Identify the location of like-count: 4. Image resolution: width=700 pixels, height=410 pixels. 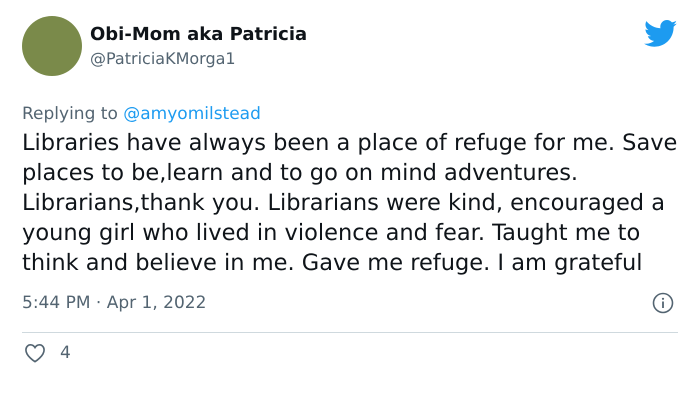
(65, 353).